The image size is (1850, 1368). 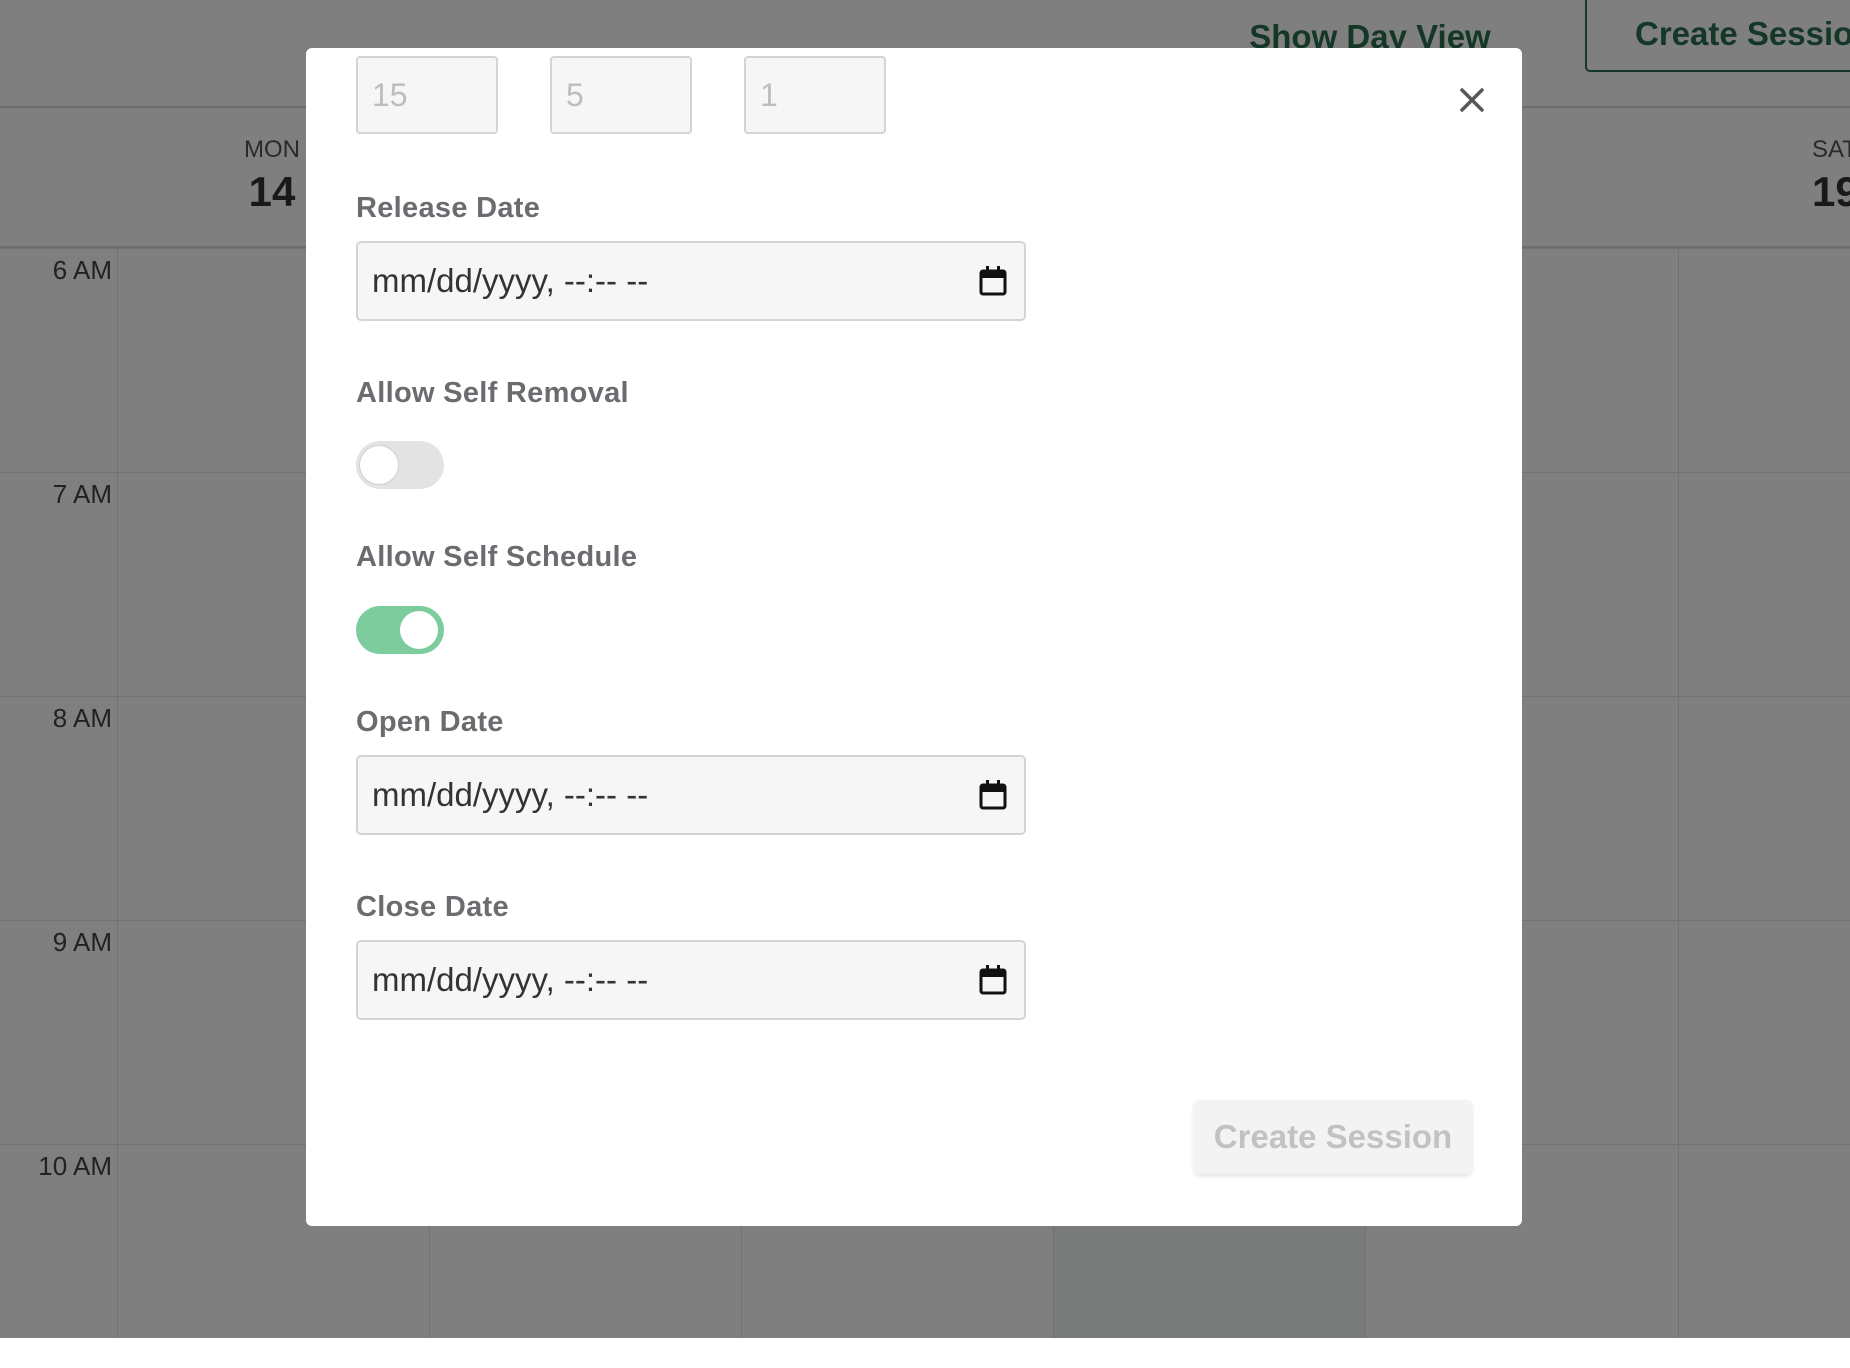 I want to click on open-date-placeholder: mm/dd/yyyy, --:-- --, so click(x=510, y=794).